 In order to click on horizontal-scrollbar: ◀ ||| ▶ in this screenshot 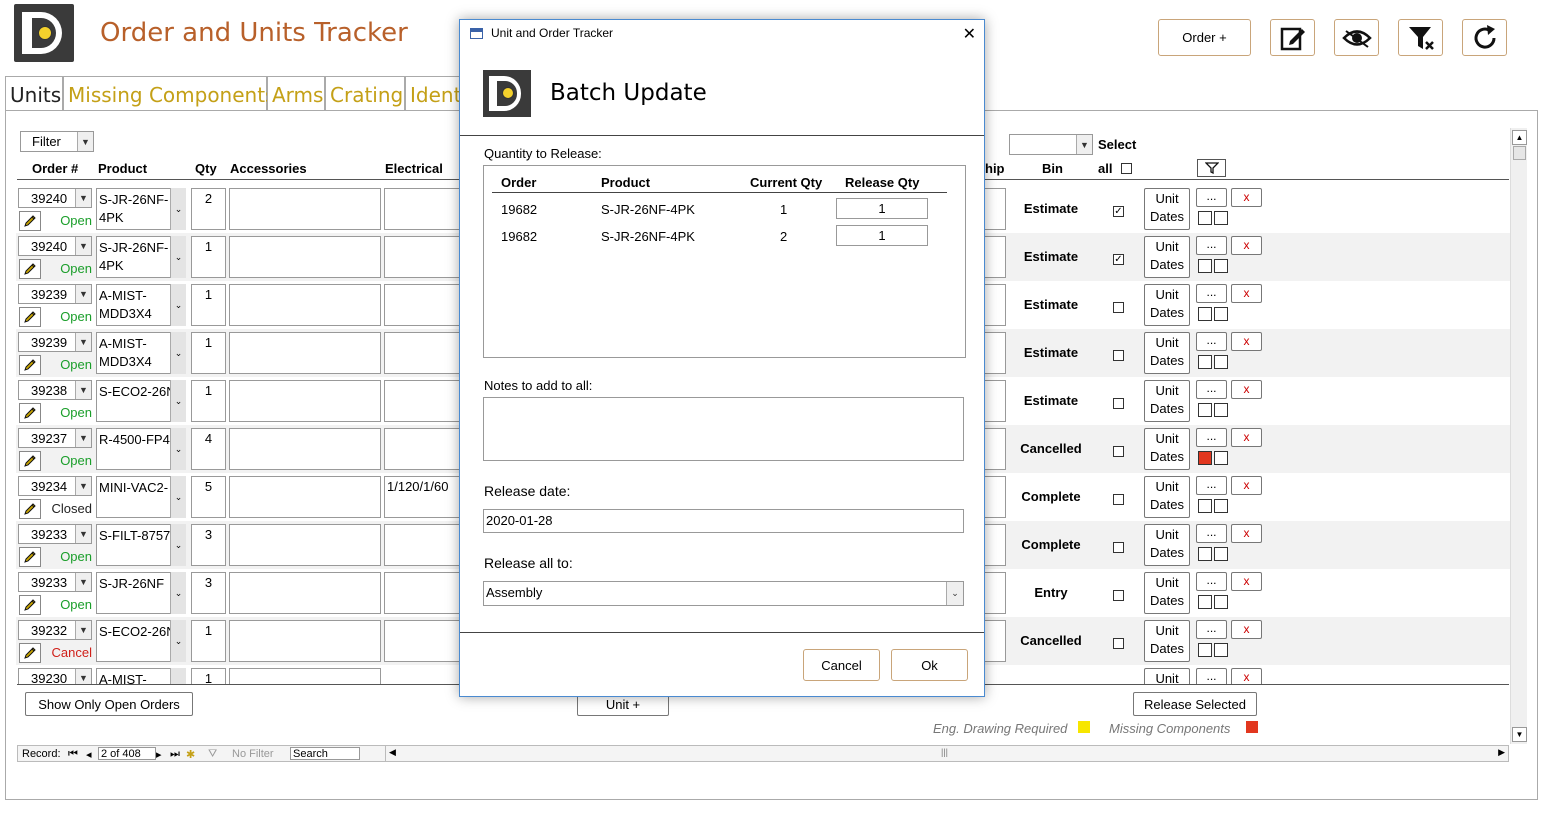, I will do `click(947, 753)`.